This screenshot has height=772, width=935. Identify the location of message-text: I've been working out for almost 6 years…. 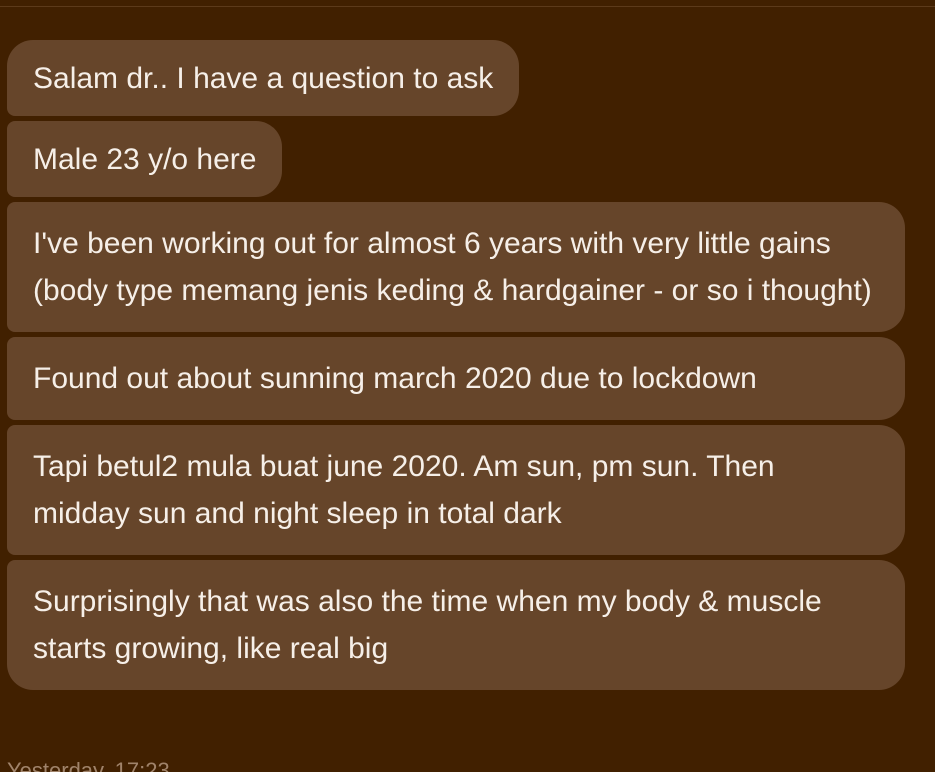
(452, 267).